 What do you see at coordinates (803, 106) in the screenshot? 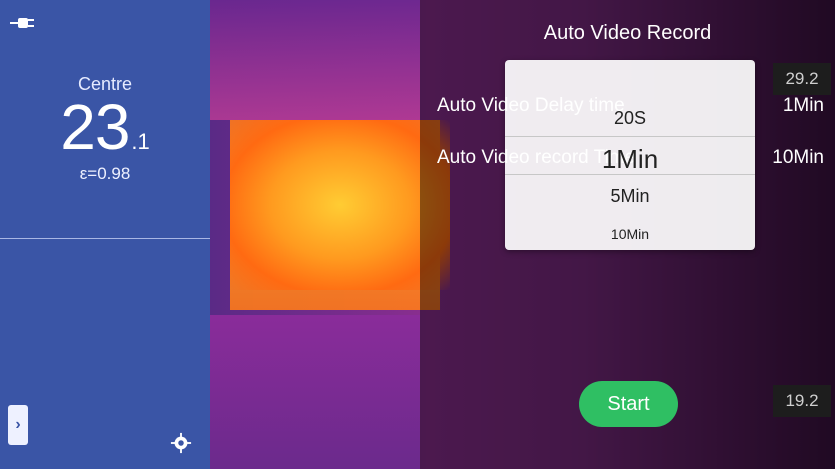
I see `delay-time-value: 1Min` at bounding box center [803, 106].